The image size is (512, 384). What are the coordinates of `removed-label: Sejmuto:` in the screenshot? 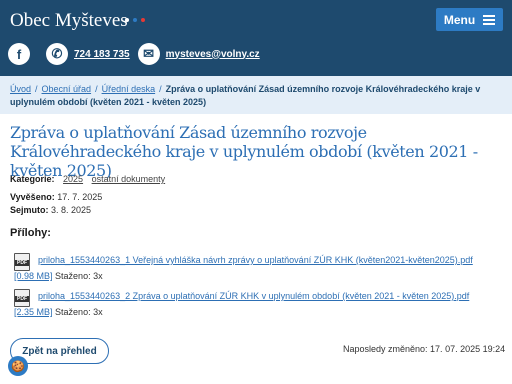 It's located at (29, 210).